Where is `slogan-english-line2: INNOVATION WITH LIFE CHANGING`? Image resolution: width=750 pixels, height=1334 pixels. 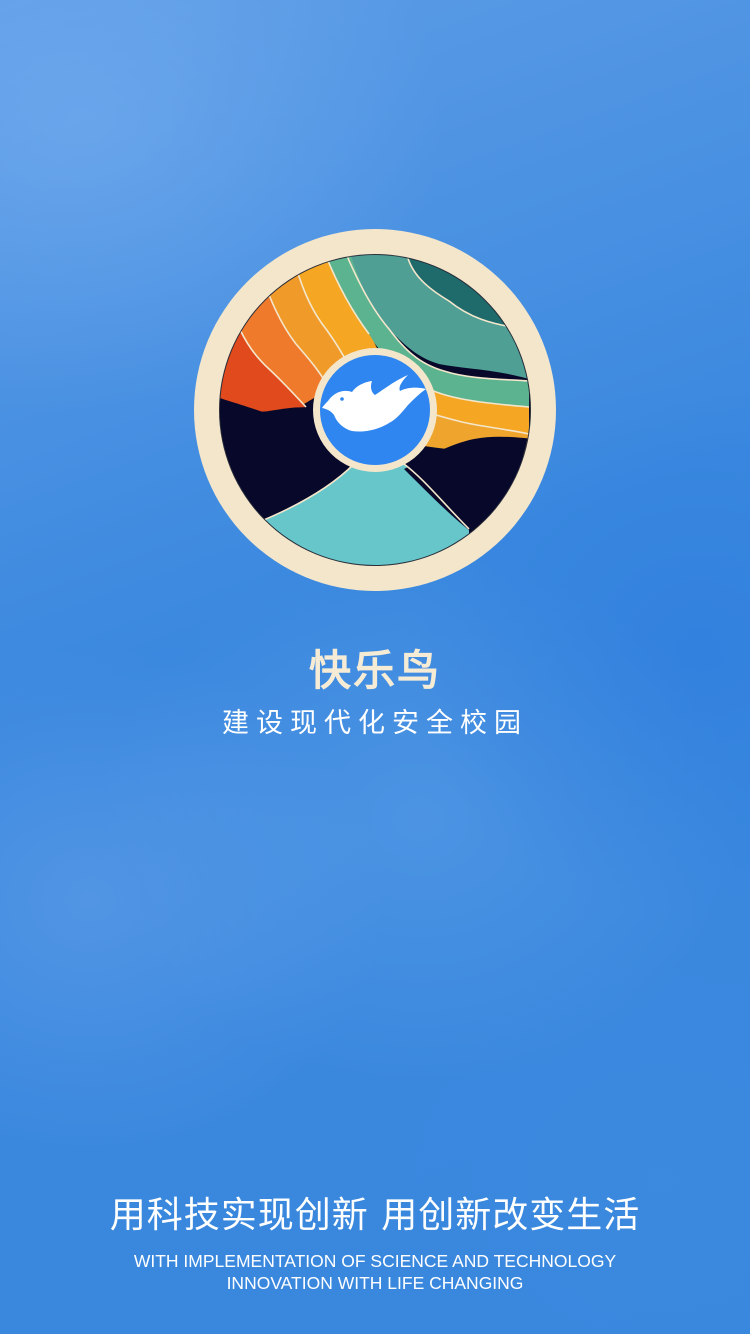 slogan-english-line2: INNOVATION WITH LIFE CHANGING is located at coordinates (375, 1283).